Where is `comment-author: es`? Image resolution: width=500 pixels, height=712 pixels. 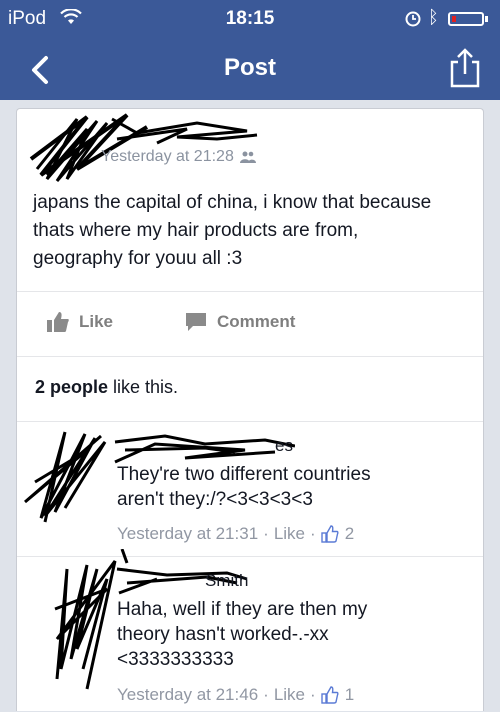 comment-author: es is located at coordinates (284, 446).